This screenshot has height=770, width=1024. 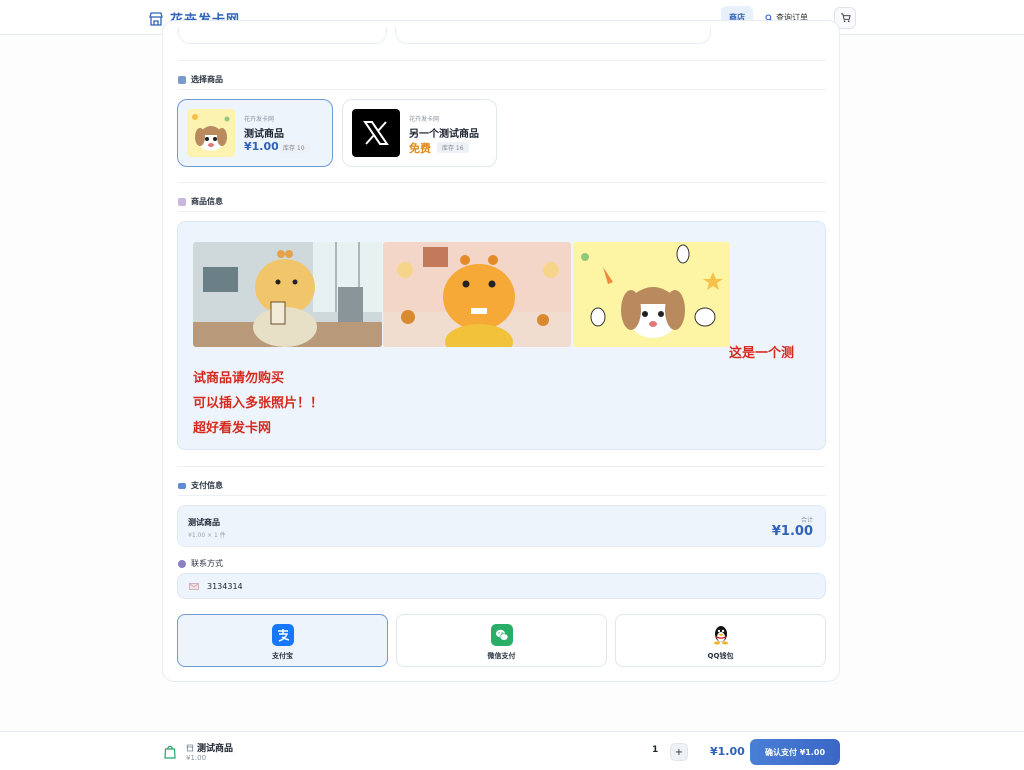 I want to click on section-contact: 联系方式, so click(x=200, y=563).